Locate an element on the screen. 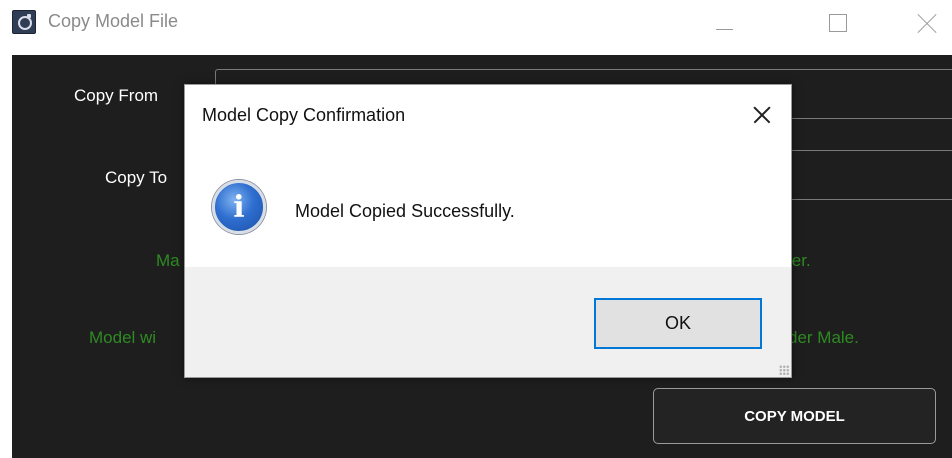 Image resolution: width=952 pixels, height=458 pixels. ok-button: OK is located at coordinates (678, 323).